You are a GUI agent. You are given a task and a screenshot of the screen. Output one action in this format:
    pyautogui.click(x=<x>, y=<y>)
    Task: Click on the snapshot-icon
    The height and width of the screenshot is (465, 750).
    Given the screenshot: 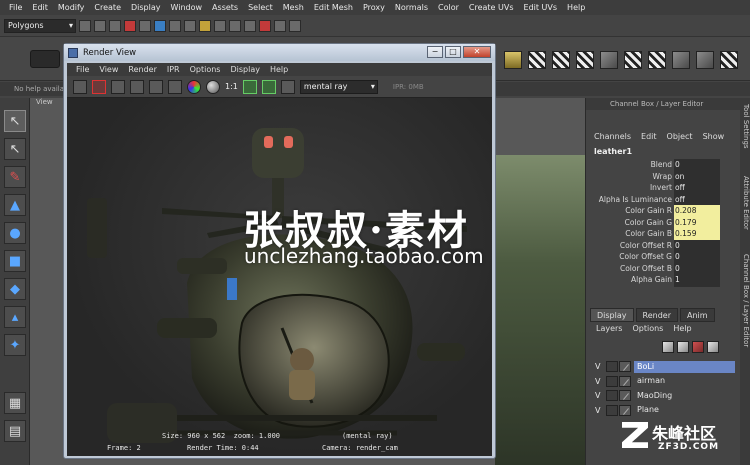 What is the action you would take?
    pyautogui.click(x=118, y=86)
    